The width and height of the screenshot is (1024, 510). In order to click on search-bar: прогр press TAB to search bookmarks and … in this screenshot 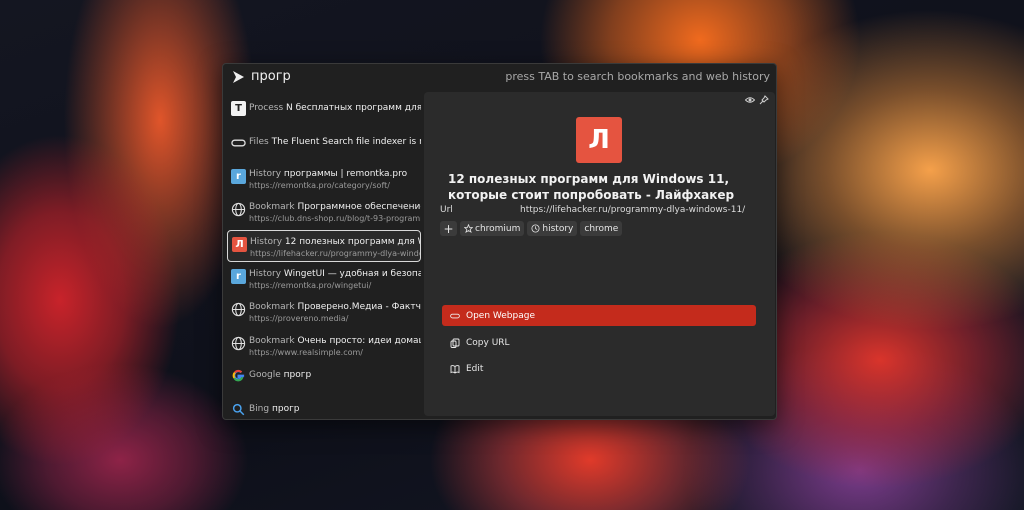, I will do `click(499, 77)`.